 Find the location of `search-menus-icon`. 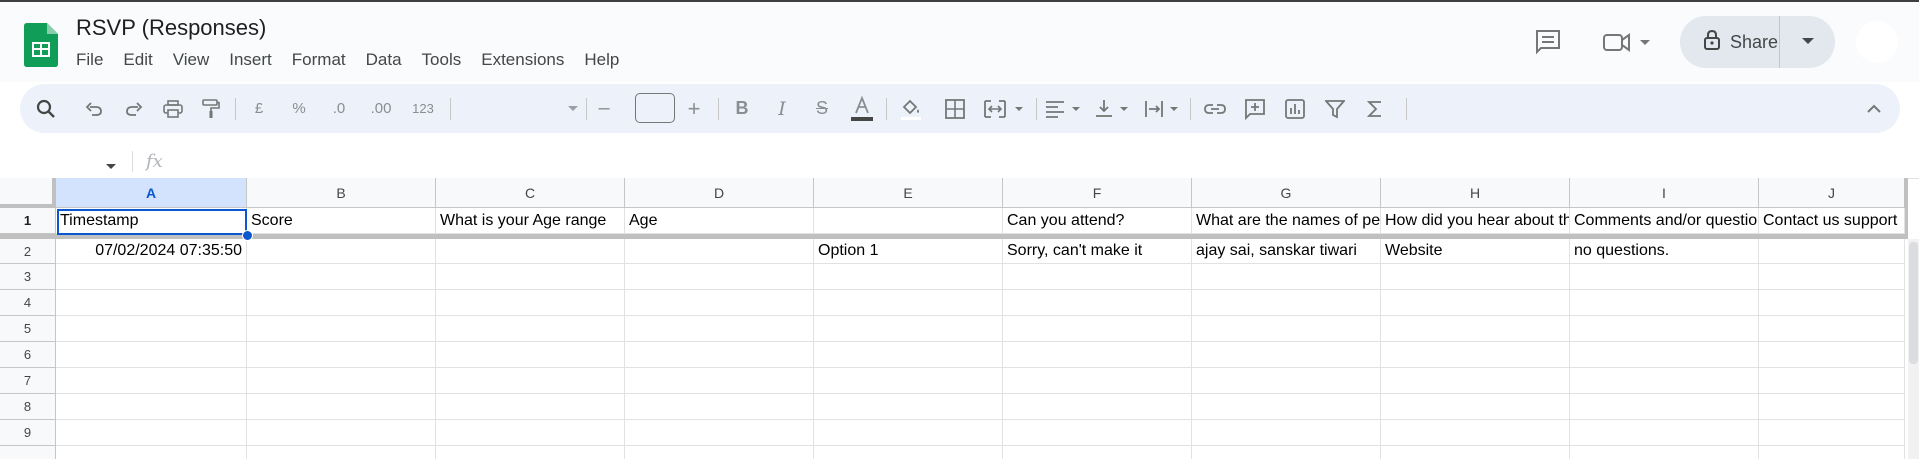

search-menus-icon is located at coordinates (46, 108).